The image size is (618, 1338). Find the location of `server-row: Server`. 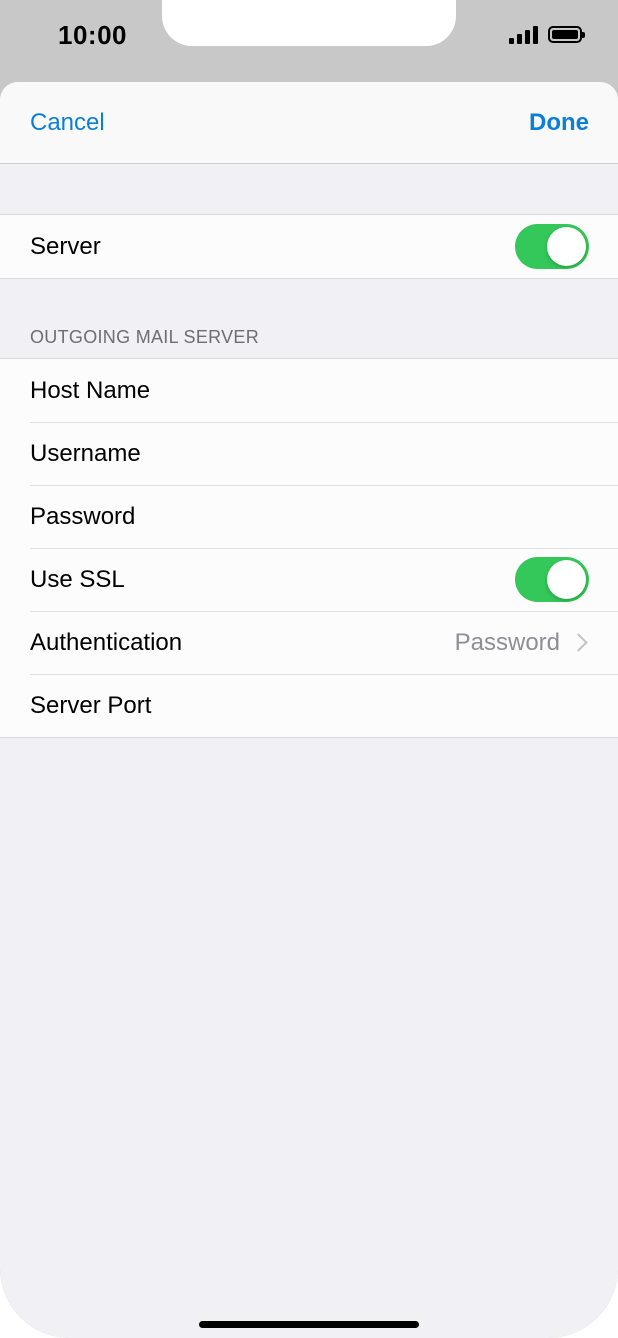

server-row: Server is located at coordinates (309, 246).